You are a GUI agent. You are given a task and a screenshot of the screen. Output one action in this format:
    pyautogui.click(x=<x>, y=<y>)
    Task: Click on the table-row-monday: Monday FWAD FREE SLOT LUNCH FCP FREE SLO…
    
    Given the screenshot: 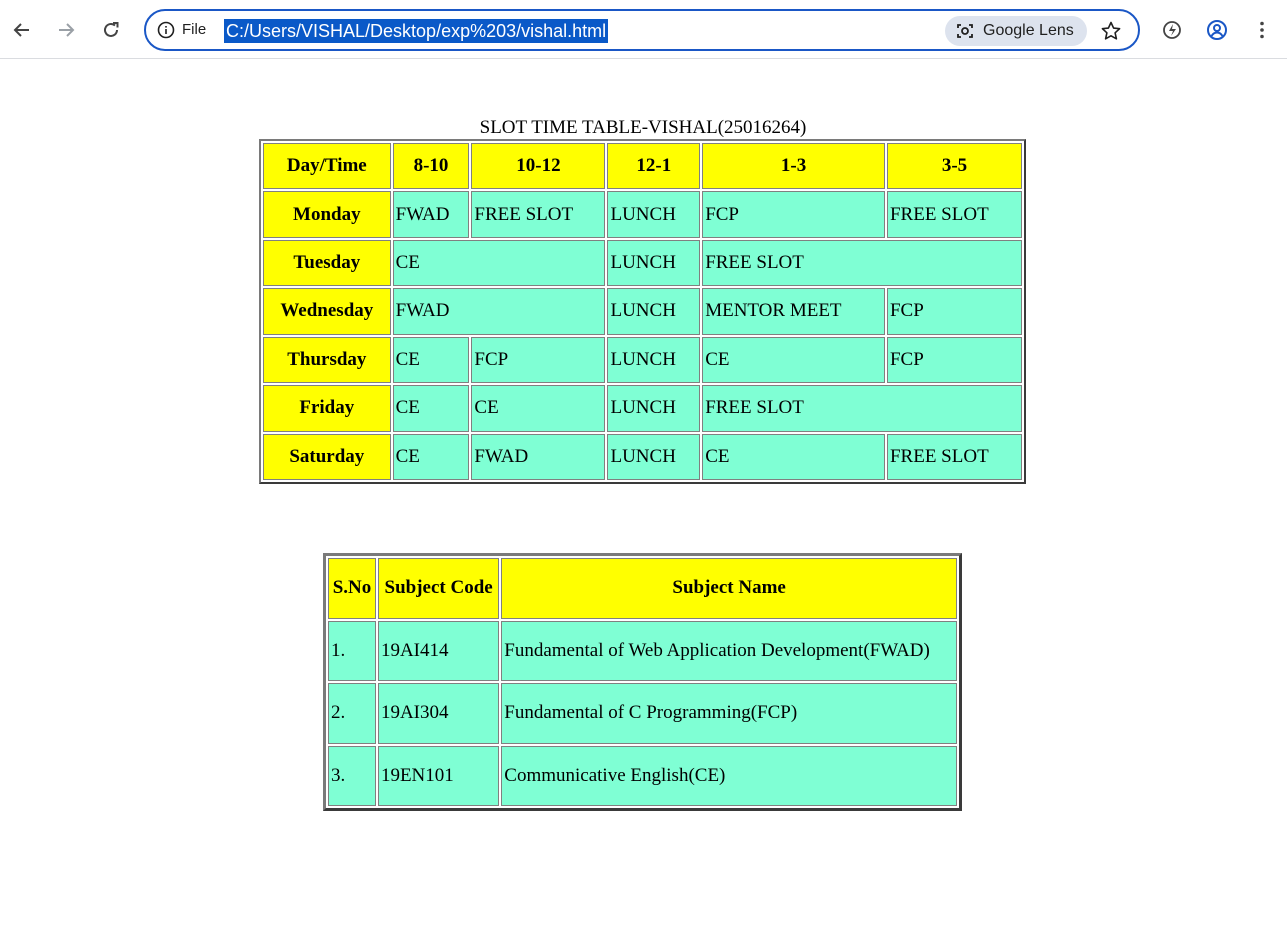 What is the action you would take?
    pyautogui.click(x=642, y=214)
    